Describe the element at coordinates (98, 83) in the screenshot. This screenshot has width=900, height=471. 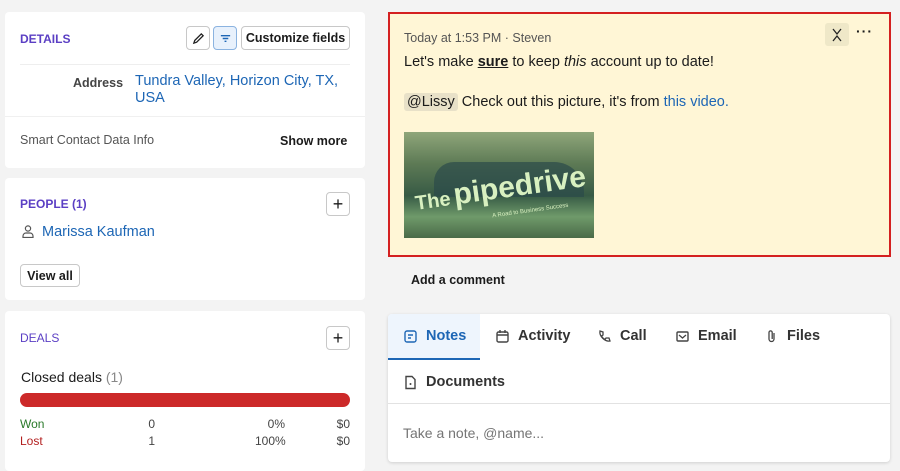
I see `address-label: Address` at that location.